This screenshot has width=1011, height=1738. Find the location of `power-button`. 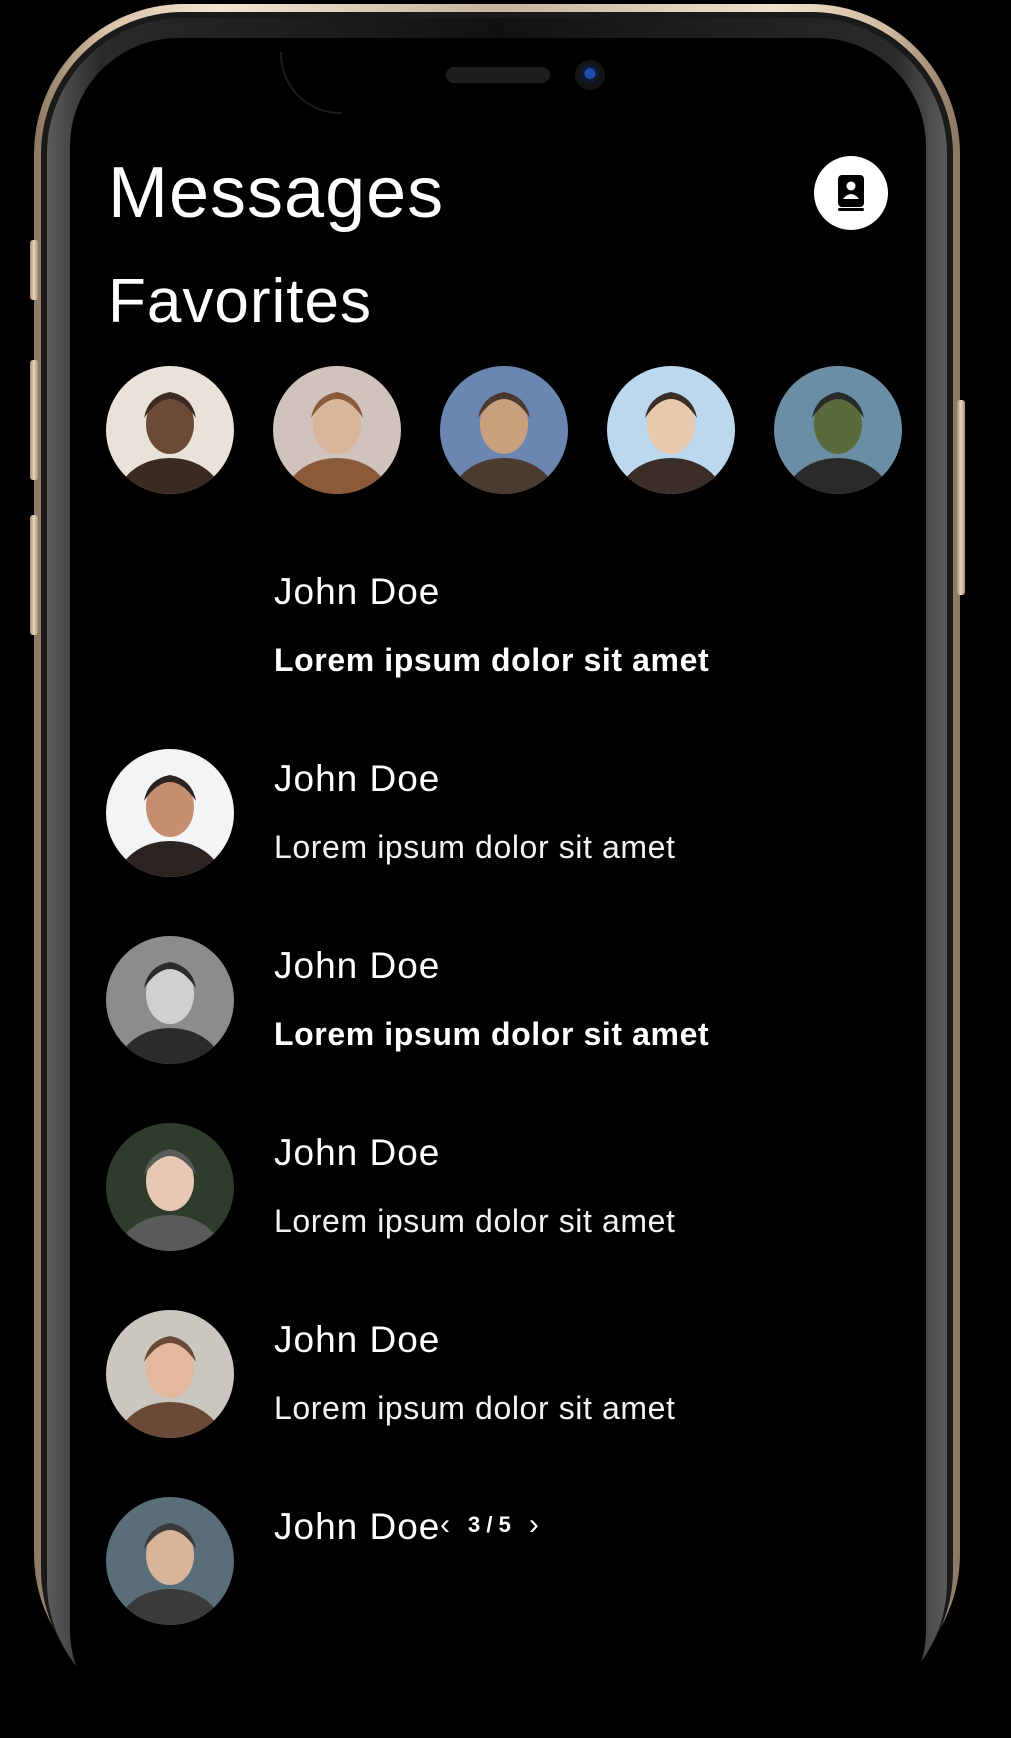

power-button is located at coordinates (961, 497).